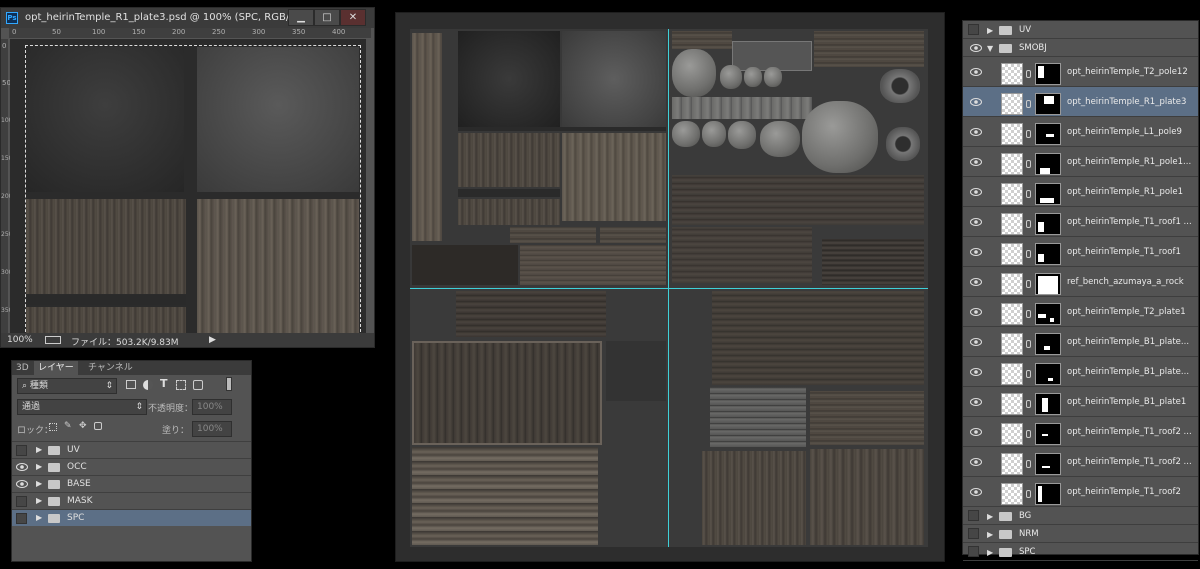 The image size is (1200, 569). I want to click on layer-row-mask: ▶ MASK, so click(131, 500).